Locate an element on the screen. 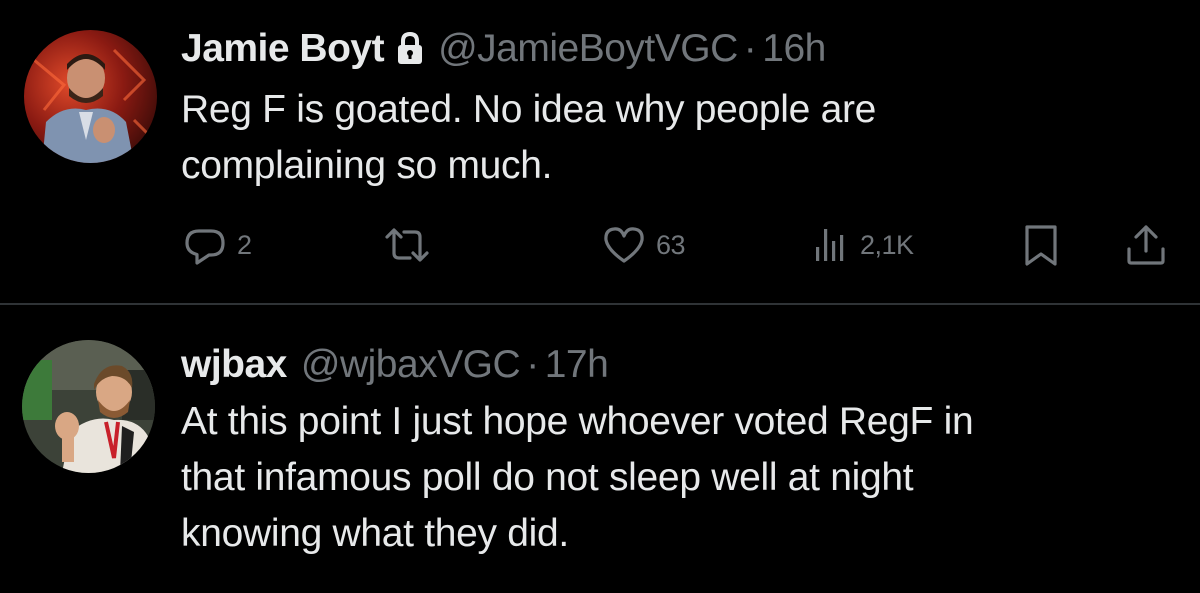  bookmark-icon is located at coordinates (1041, 245).